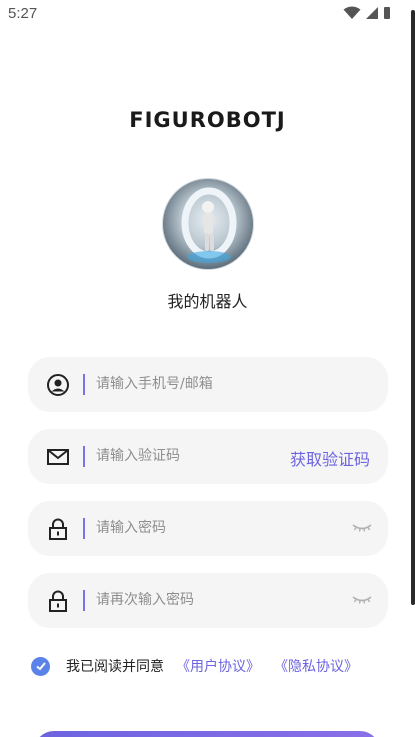 The width and height of the screenshot is (415, 737). I want to click on privacy-policy-link: 《隐私协议》, so click(316, 666).